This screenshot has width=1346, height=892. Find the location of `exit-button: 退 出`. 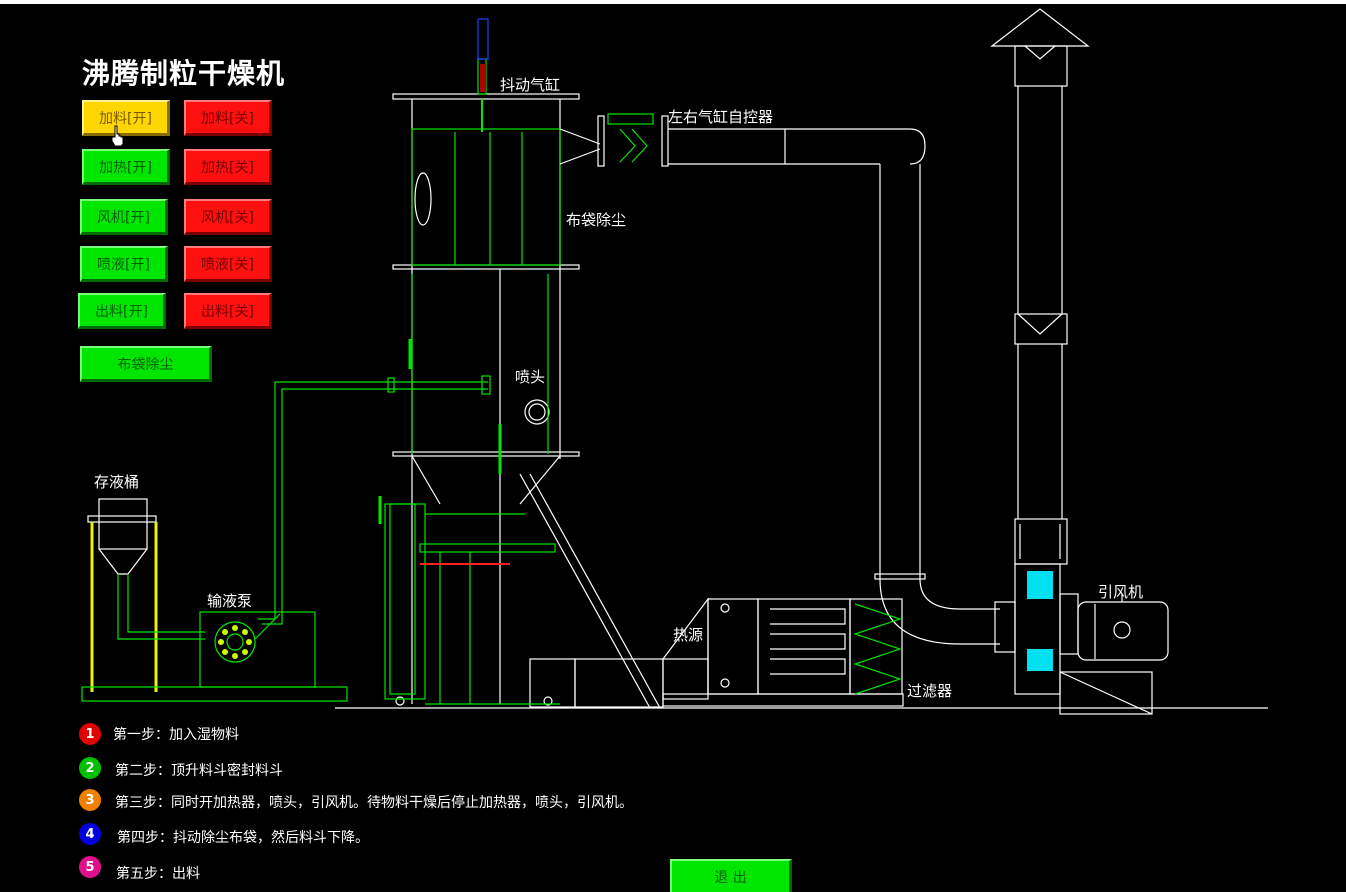

exit-button: 退 出 is located at coordinates (731, 875).